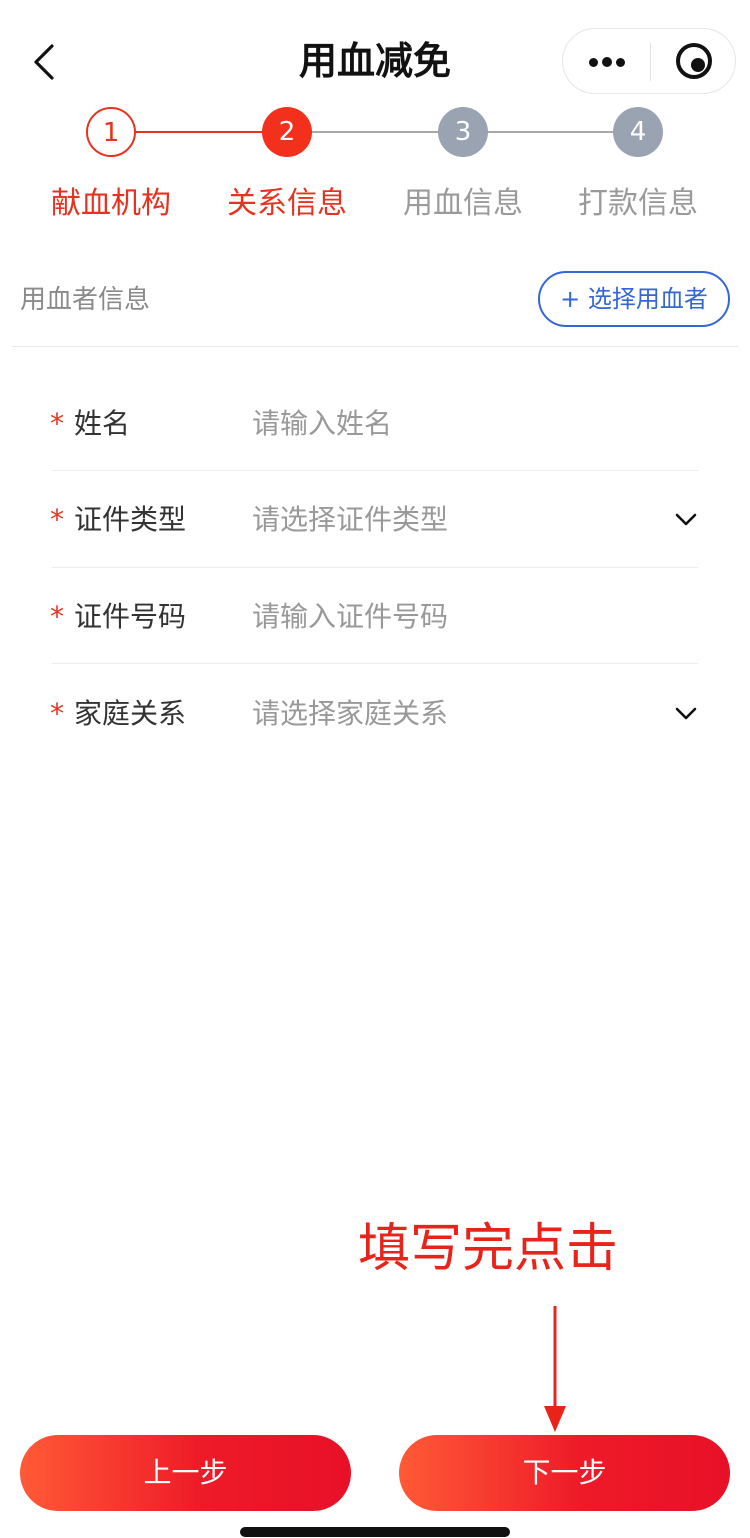  Describe the element at coordinates (694, 61) in the screenshot. I see `target-circle-icon` at that location.